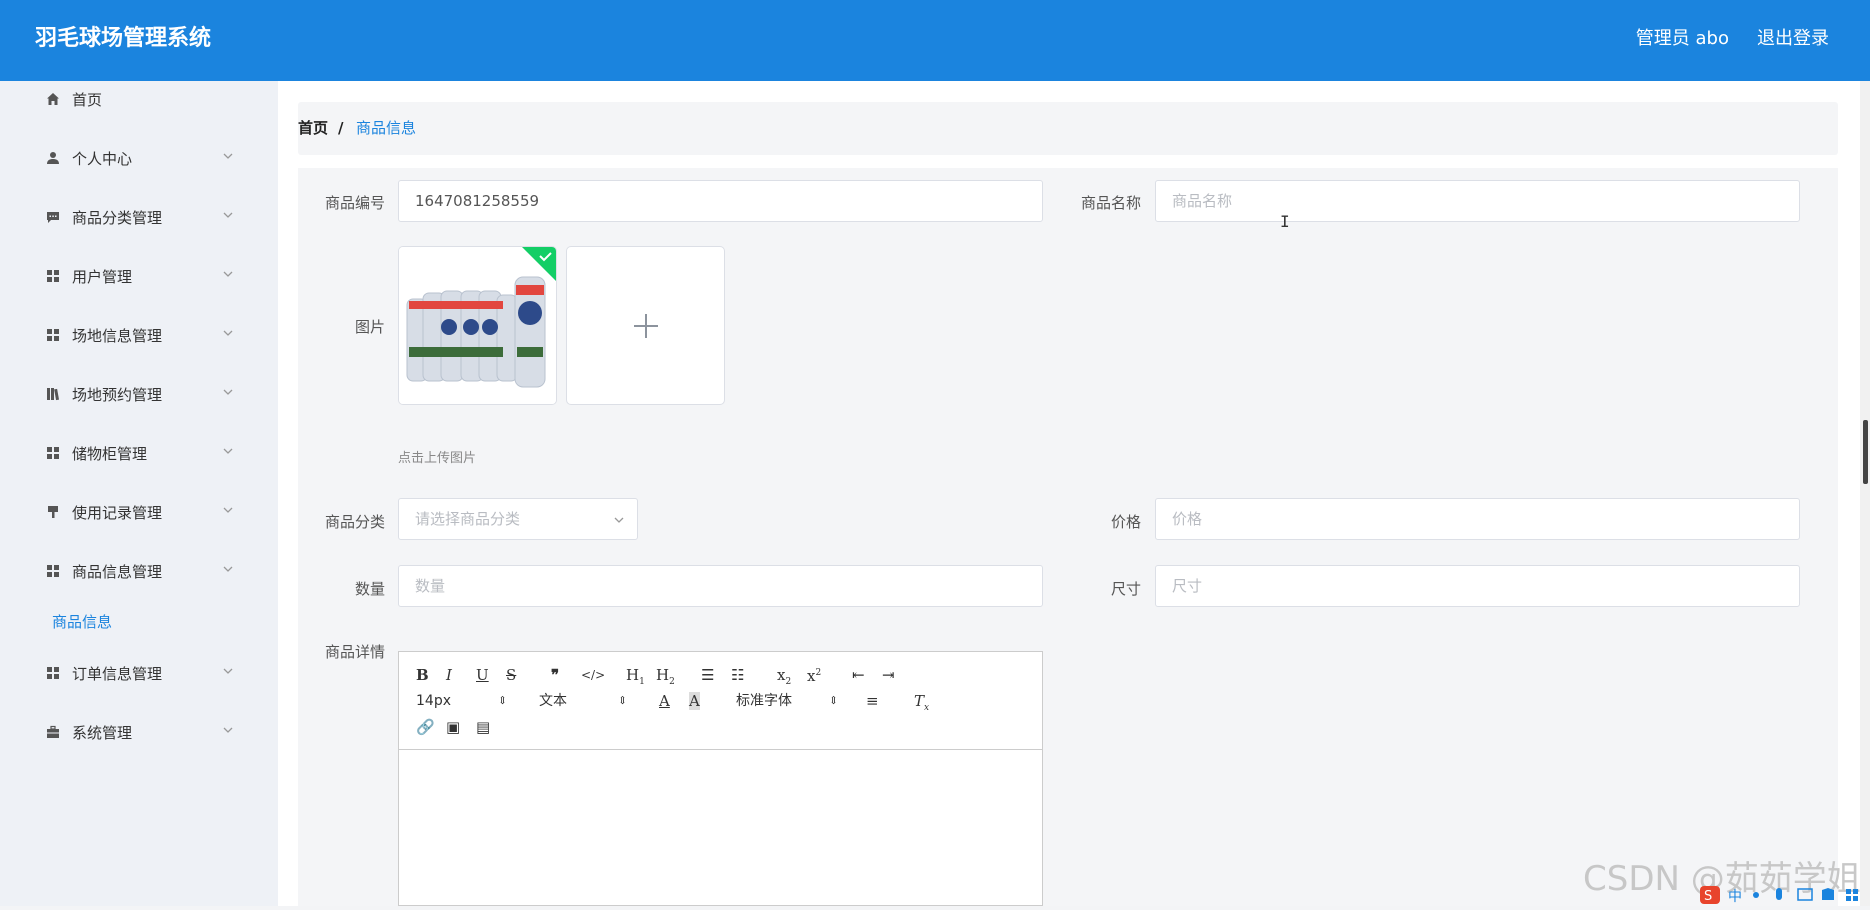 The height and width of the screenshot is (910, 1870). What do you see at coordinates (764, 701) in the screenshot?
I see `font-family-select: 标准字体` at bounding box center [764, 701].